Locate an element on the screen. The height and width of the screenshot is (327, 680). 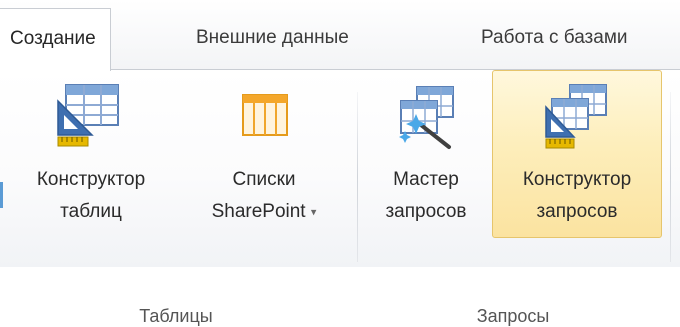
query-designer-label-line1: Конструктор is located at coordinates (577, 179).